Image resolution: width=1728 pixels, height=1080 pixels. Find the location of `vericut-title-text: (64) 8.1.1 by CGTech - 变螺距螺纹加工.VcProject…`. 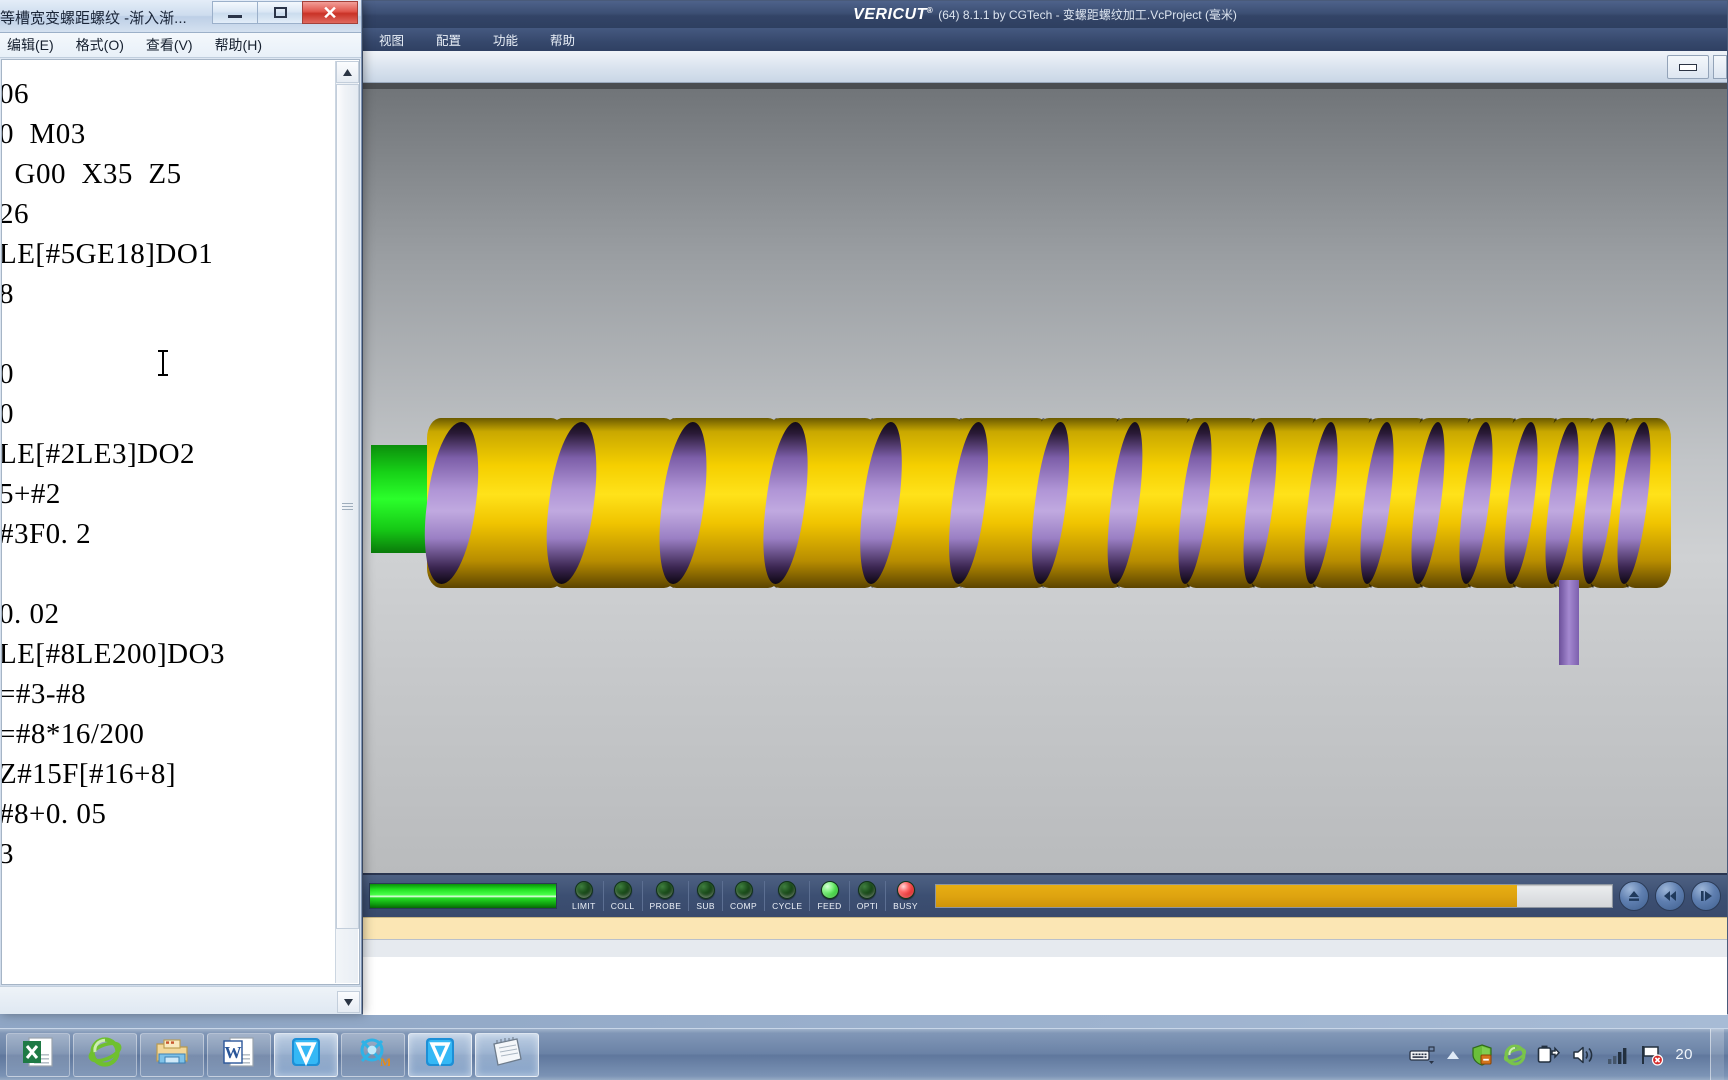

vericut-title-text: (64) 8.1.1 by CGTech - 变螺距螺纹加工.VcProject… is located at coordinates (1087, 14).